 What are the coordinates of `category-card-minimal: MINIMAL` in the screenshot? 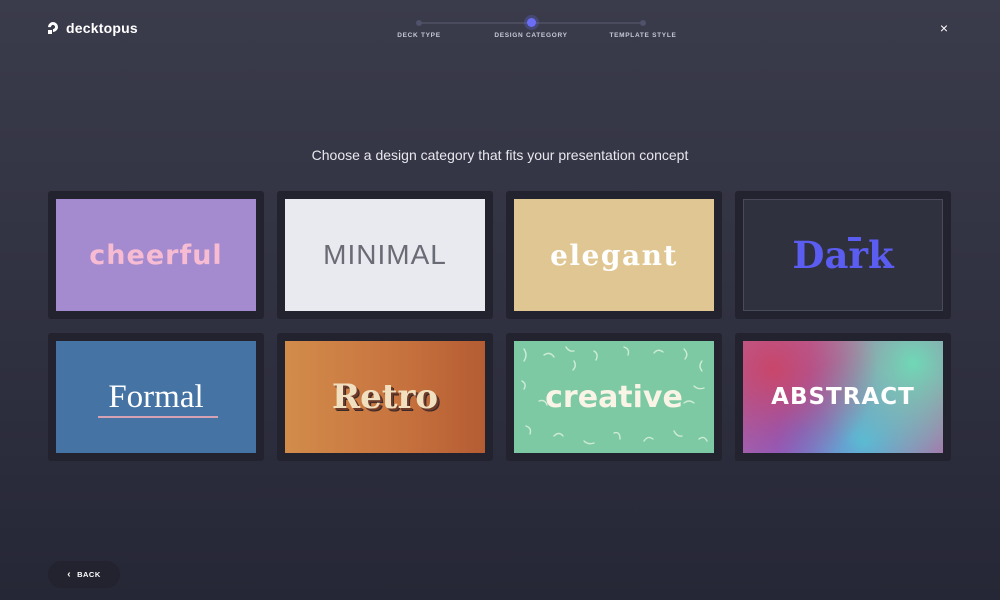 It's located at (385, 255).